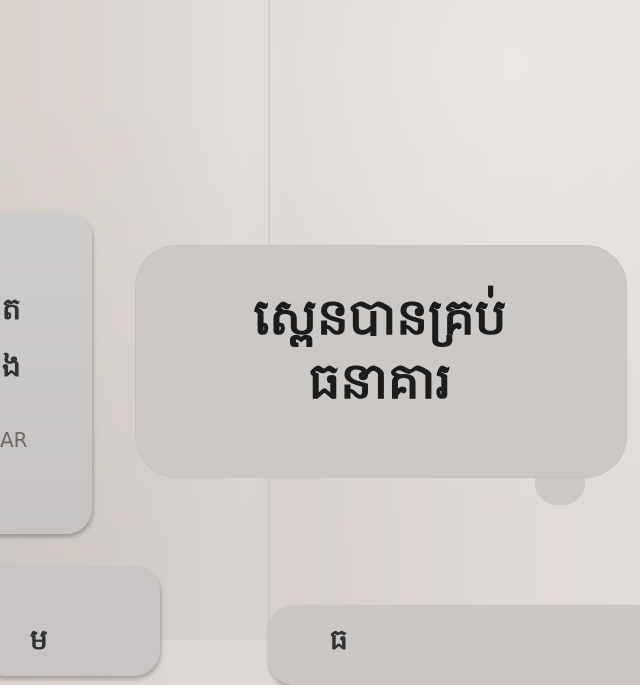 This screenshot has width=640, height=685. What do you see at coordinates (380, 349) in the screenshot?
I see `speech-bubble-text: ស្ពេនបាន​គ្រប់ ធនាគារ` at bounding box center [380, 349].